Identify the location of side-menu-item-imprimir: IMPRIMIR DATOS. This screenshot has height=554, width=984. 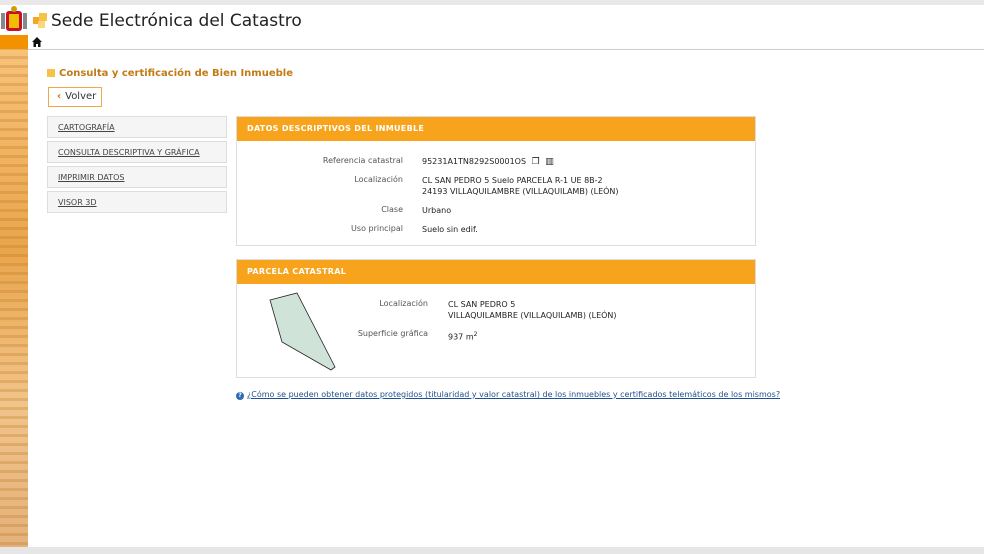
(137, 177).